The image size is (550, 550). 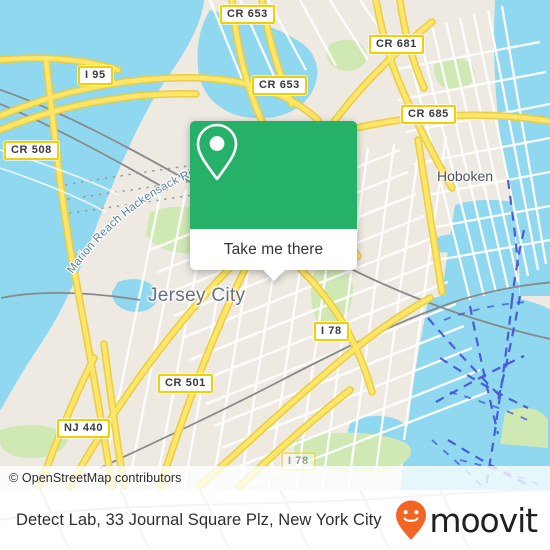 What do you see at coordinates (275, 478) in the screenshot?
I see `map-attribution-bar: © OpenStreetMap contributors` at bounding box center [275, 478].